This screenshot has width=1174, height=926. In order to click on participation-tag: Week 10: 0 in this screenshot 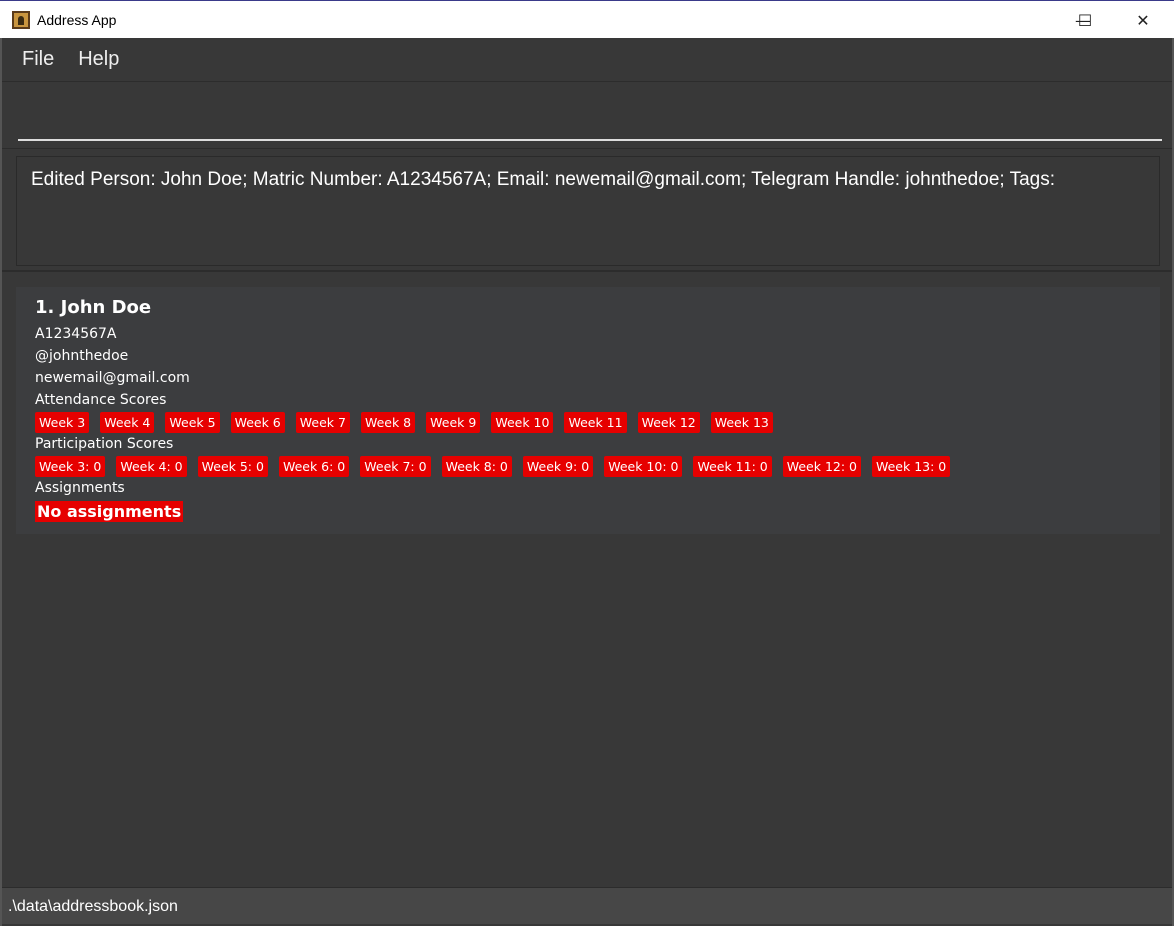, I will do `click(643, 466)`.